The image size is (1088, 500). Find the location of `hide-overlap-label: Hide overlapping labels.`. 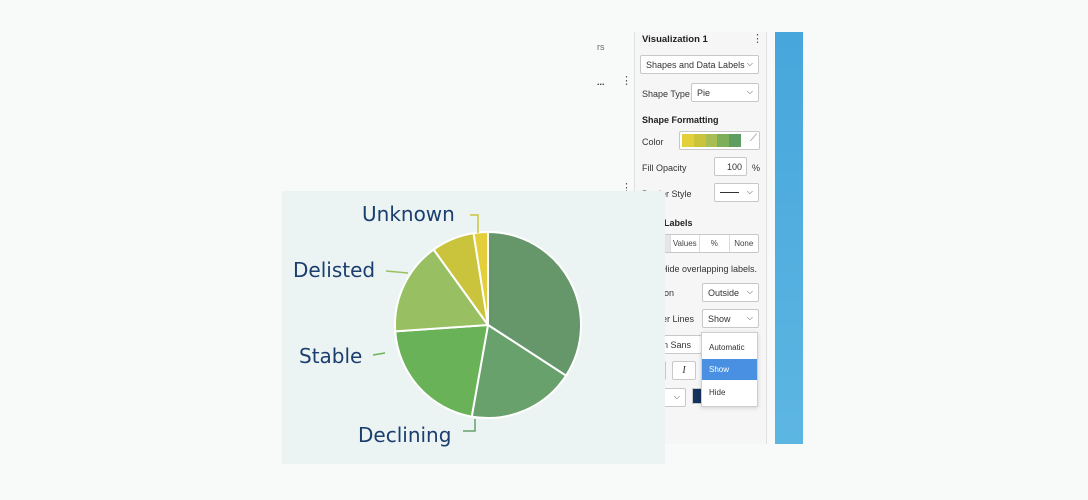

hide-overlap-label: Hide overlapping labels. is located at coordinates (709, 269).